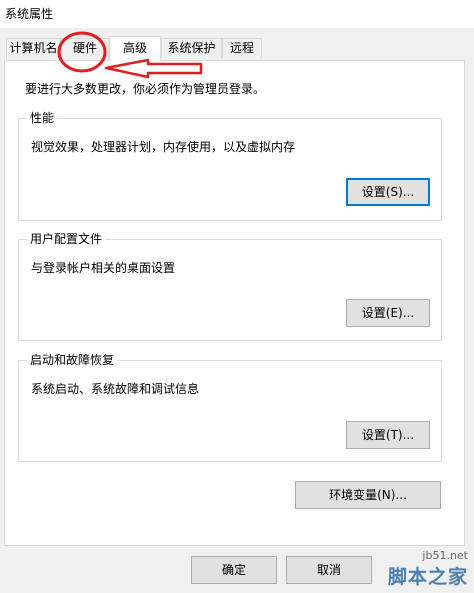  What do you see at coordinates (72, 360) in the screenshot?
I see `group-label-startup-recovery: 启动和故障恢复` at bounding box center [72, 360].